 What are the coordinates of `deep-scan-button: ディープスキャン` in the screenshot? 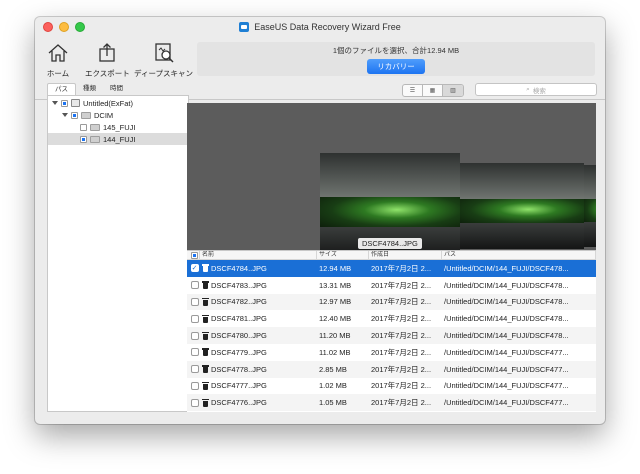 It's located at (163, 60).